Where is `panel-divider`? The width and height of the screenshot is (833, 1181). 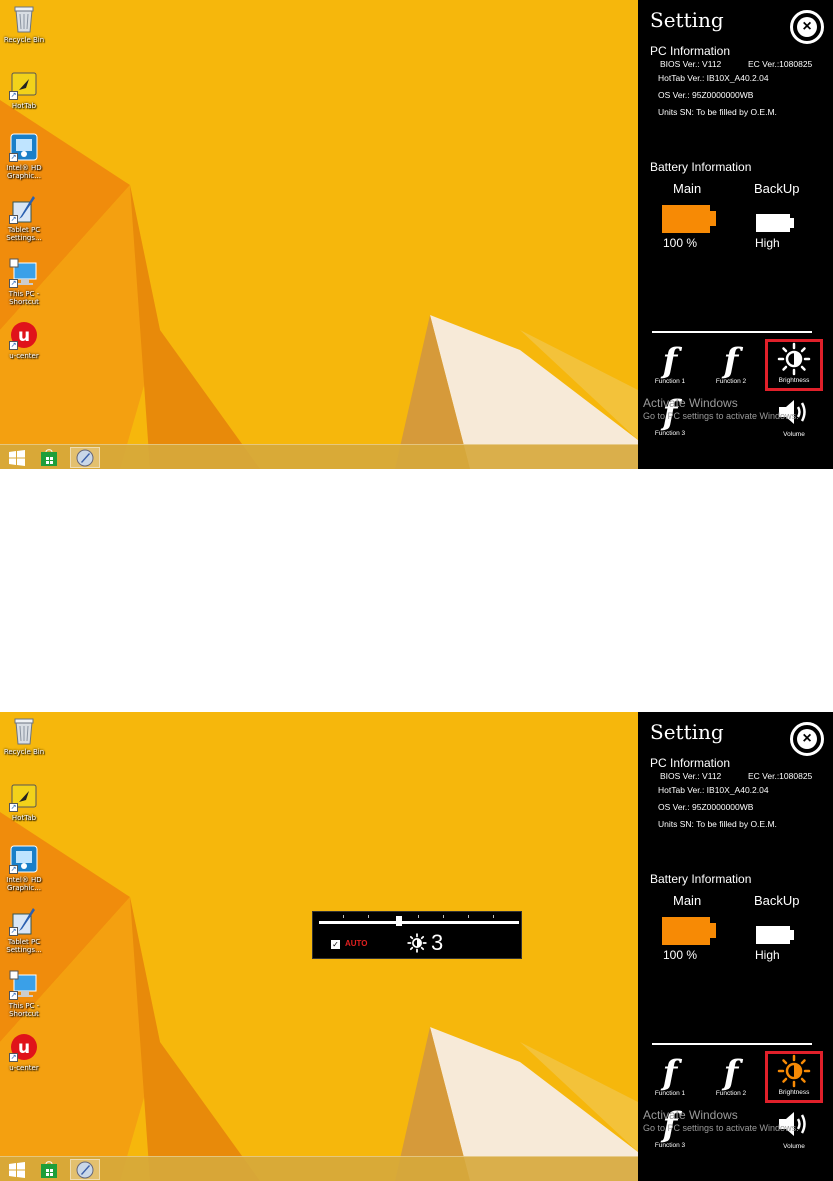
panel-divider is located at coordinates (732, 332).